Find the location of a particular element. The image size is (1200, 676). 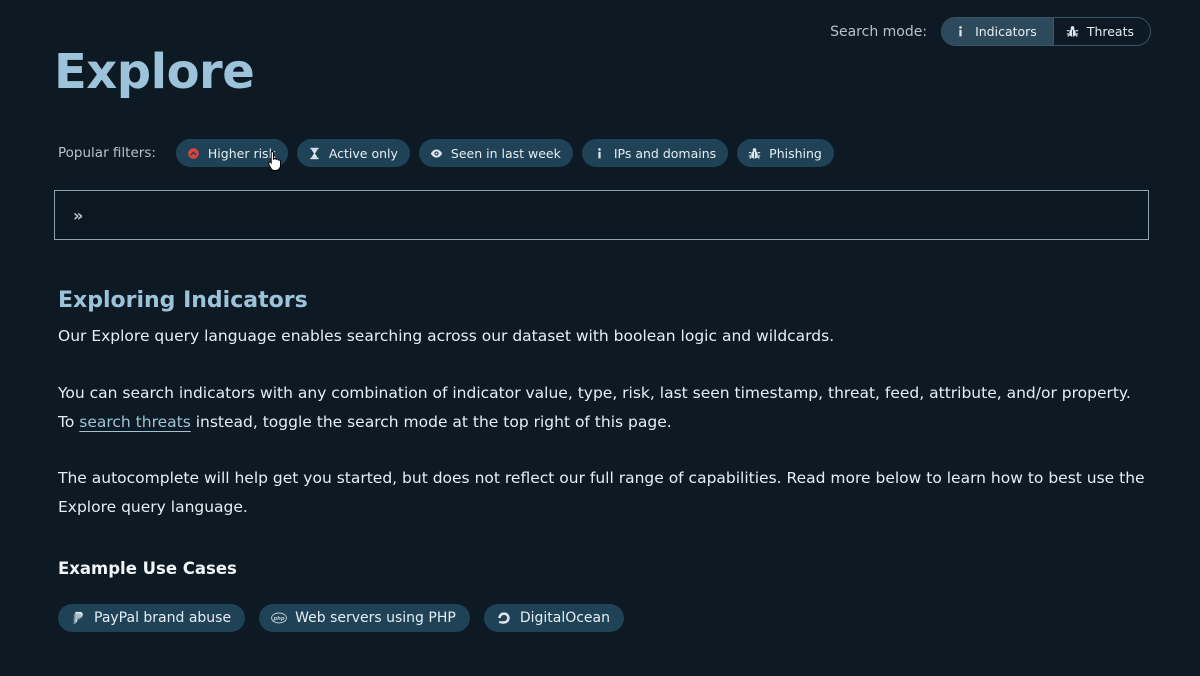

filter-chip-label: Higher risk is located at coordinates (241, 153).